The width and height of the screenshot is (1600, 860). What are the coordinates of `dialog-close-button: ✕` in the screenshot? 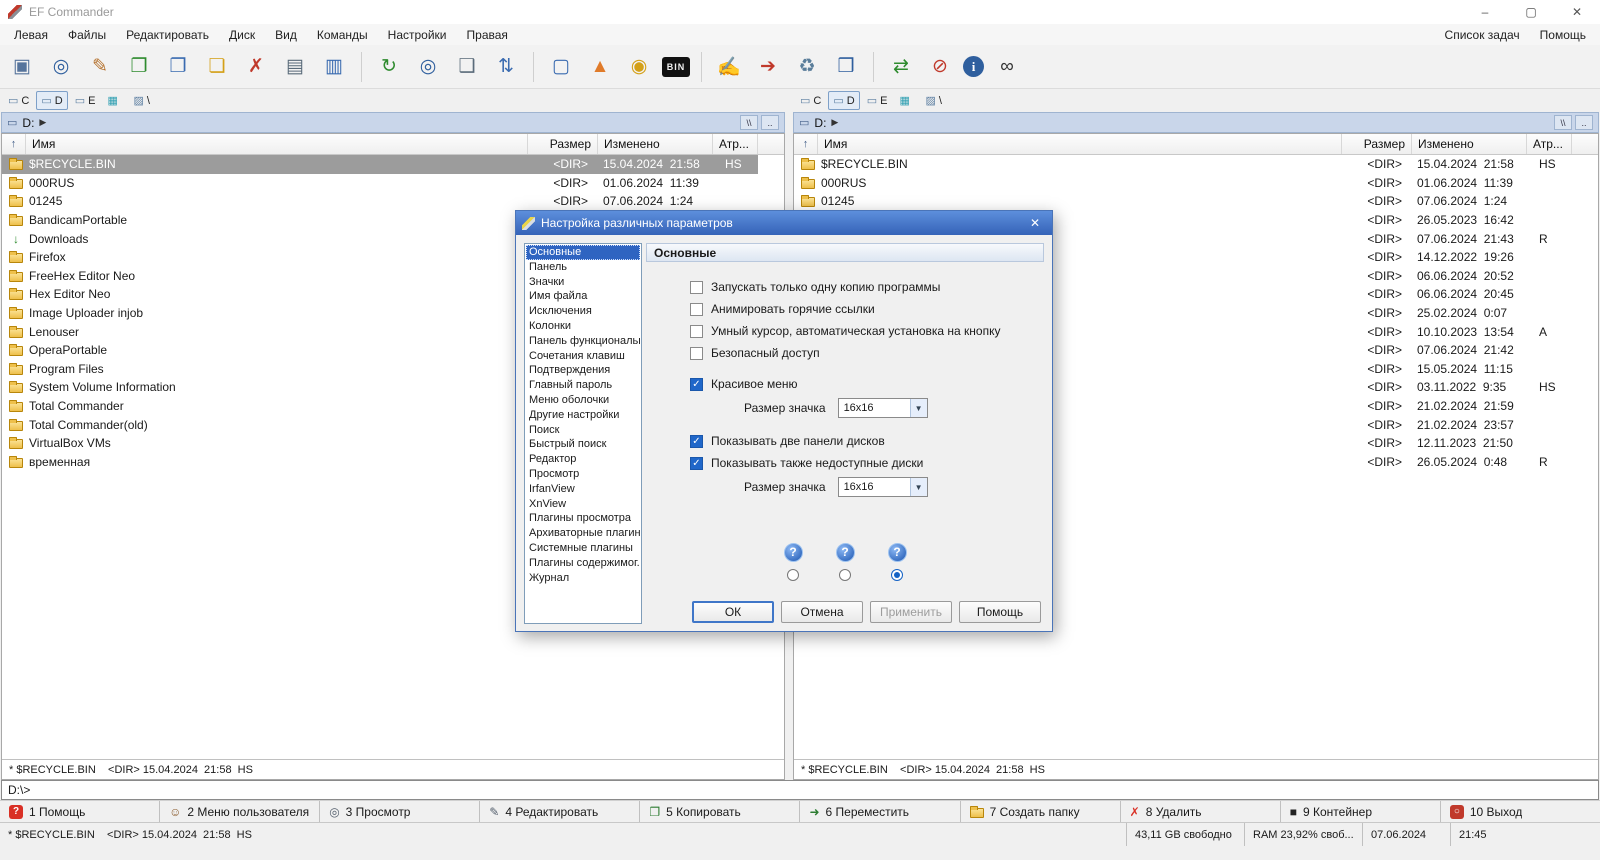 It's located at (1035, 223).